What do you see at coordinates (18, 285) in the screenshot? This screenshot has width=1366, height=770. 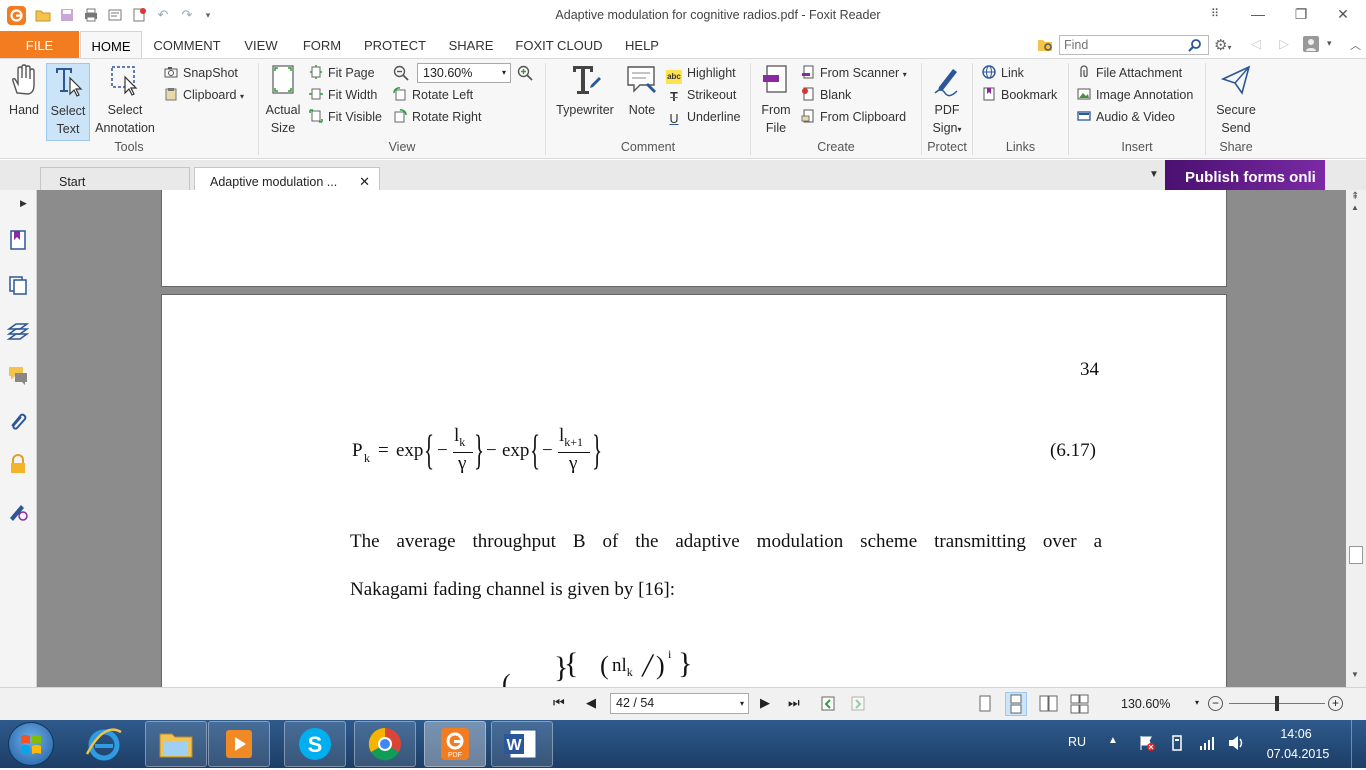 I see `pages-panel-icon` at bounding box center [18, 285].